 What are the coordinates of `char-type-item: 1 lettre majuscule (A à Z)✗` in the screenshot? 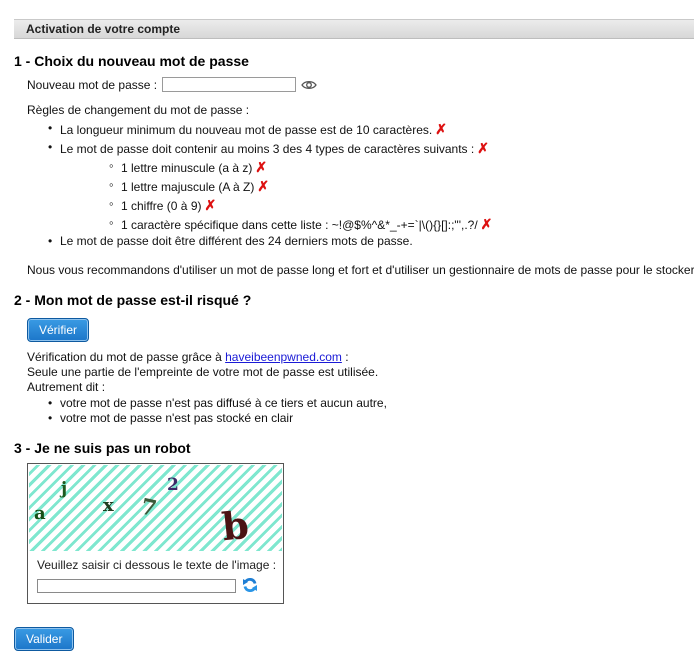 It's located at (189, 186).